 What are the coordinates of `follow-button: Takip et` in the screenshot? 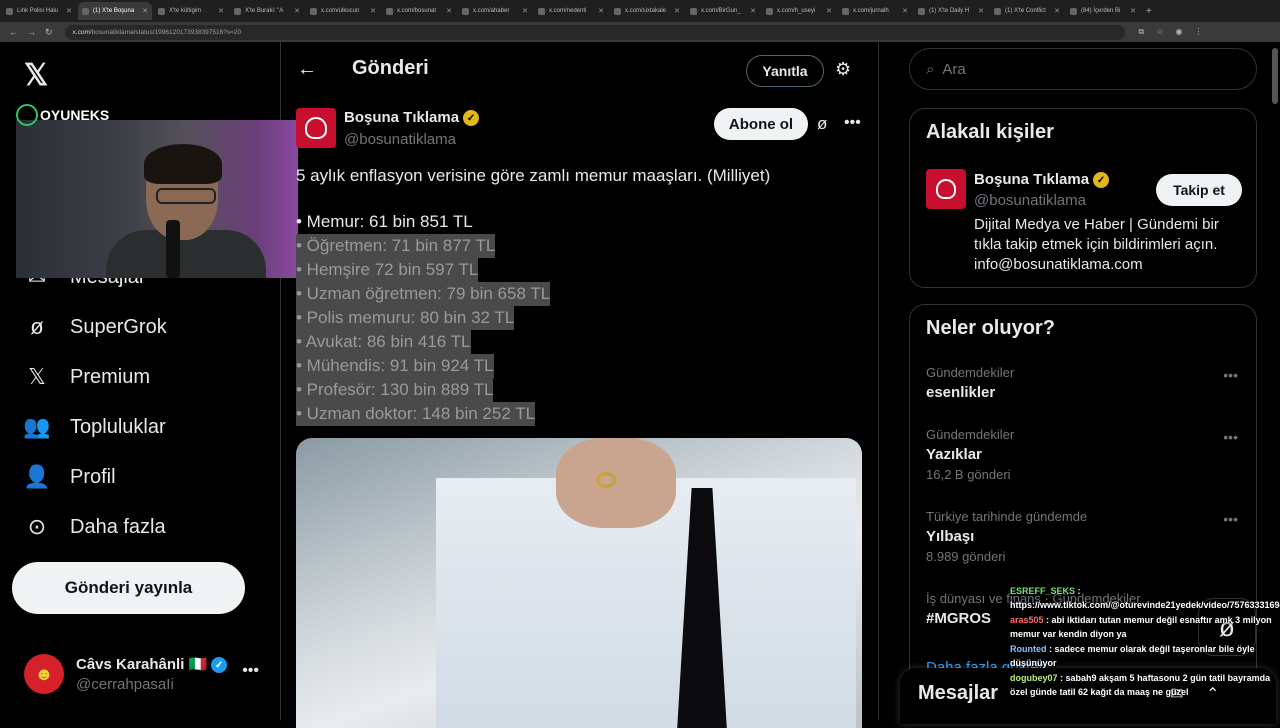 It's located at (1199, 190).